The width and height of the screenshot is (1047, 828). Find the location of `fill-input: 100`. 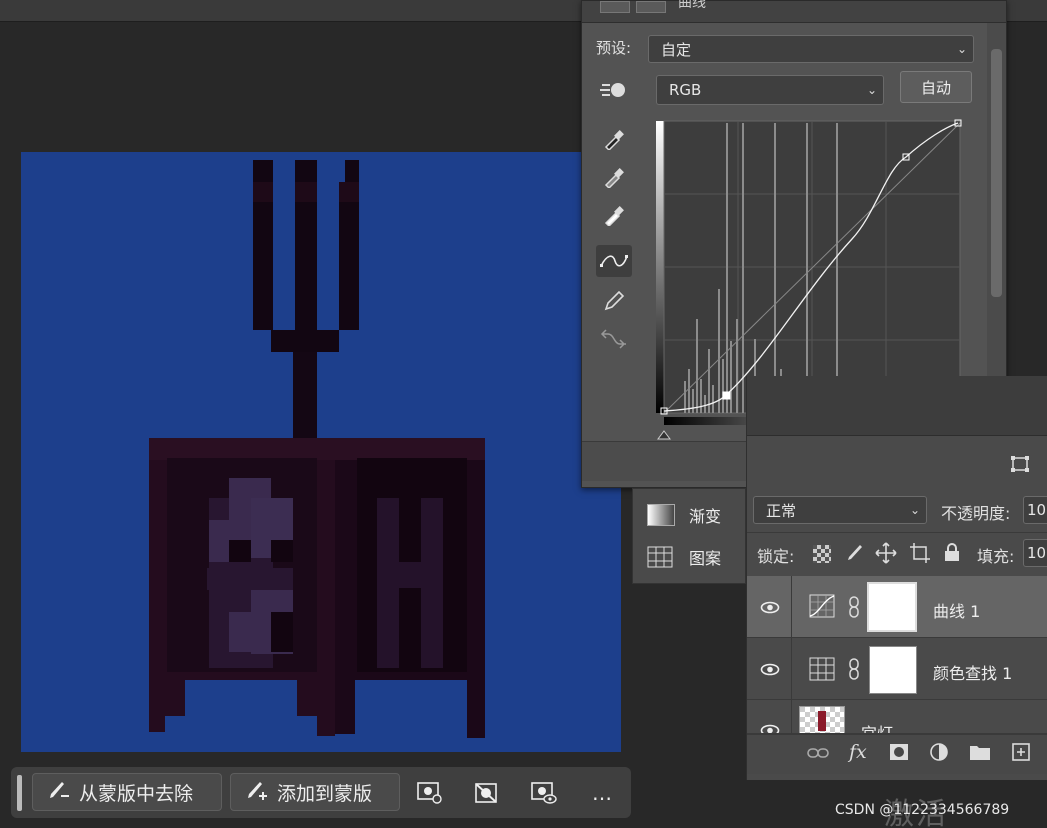

fill-input: 100 is located at coordinates (1035, 553).